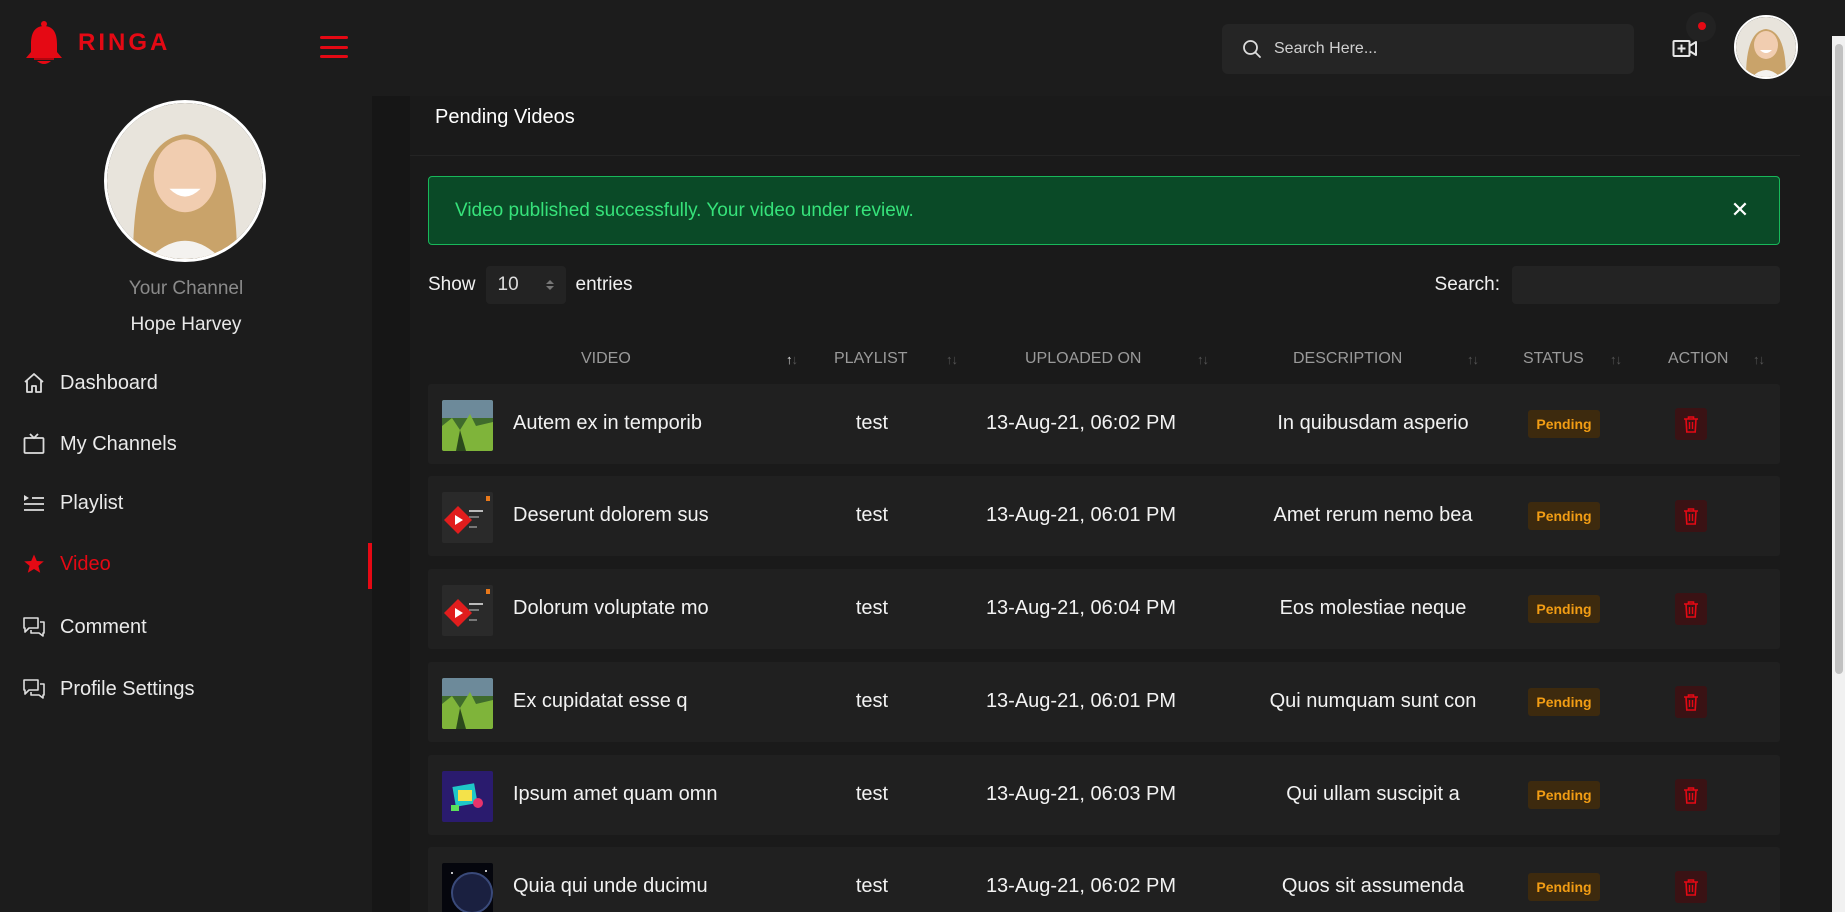 The image size is (1845, 912). I want to click on top-header: RINGA, so click(922, 48).